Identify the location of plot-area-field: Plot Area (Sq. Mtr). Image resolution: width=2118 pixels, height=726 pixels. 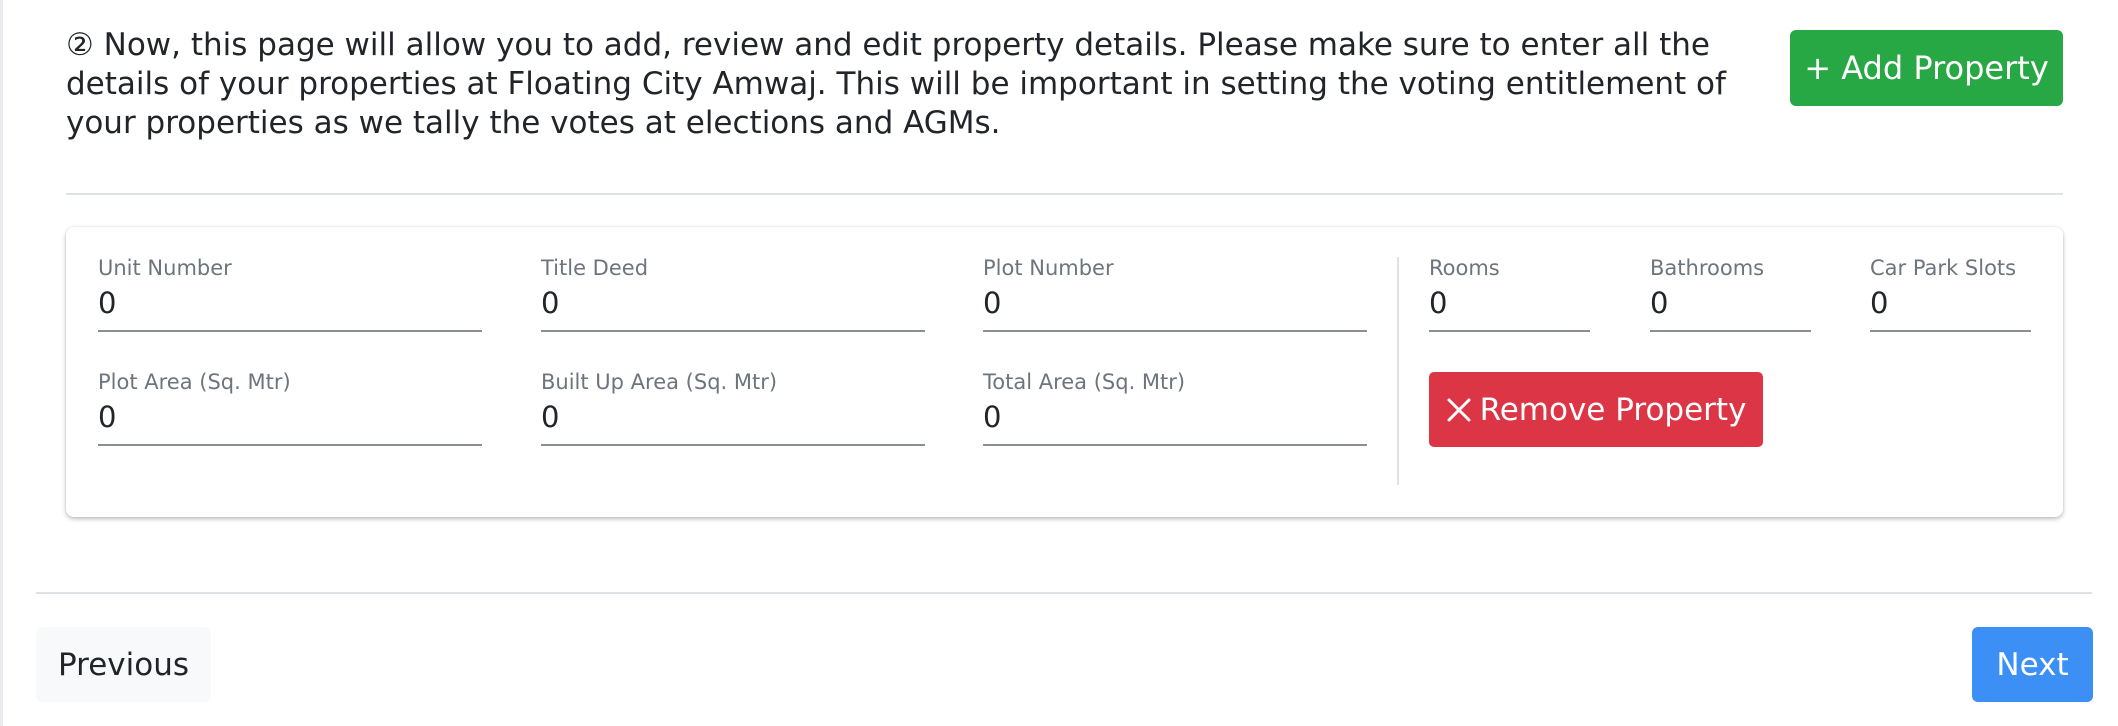
(290, 407).